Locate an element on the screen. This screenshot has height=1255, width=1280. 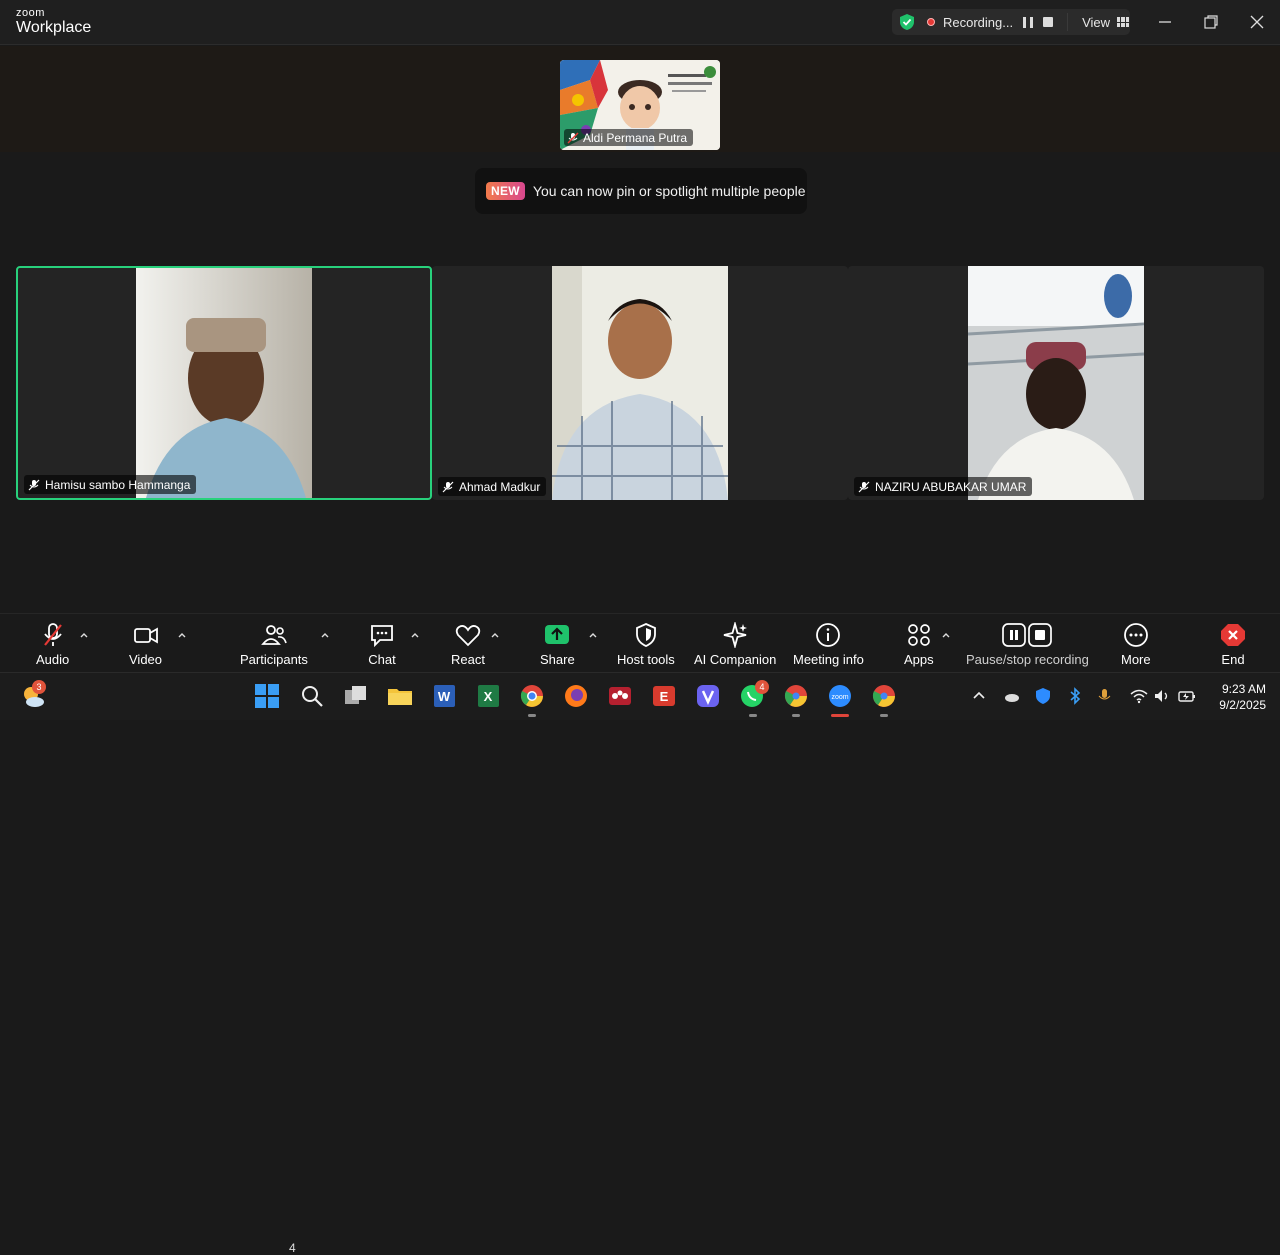
more-options-icon is located at coordinates (1135, 635).